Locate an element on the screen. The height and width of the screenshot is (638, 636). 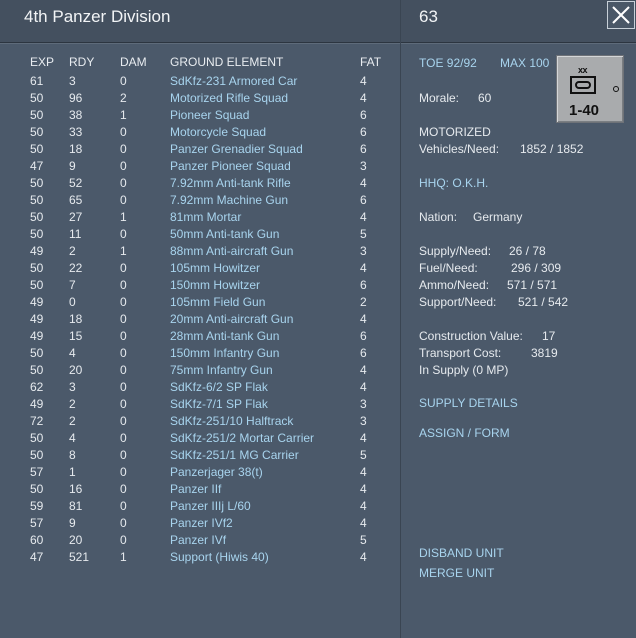
cell-fat: 2 is located at coordinates (363, 302).